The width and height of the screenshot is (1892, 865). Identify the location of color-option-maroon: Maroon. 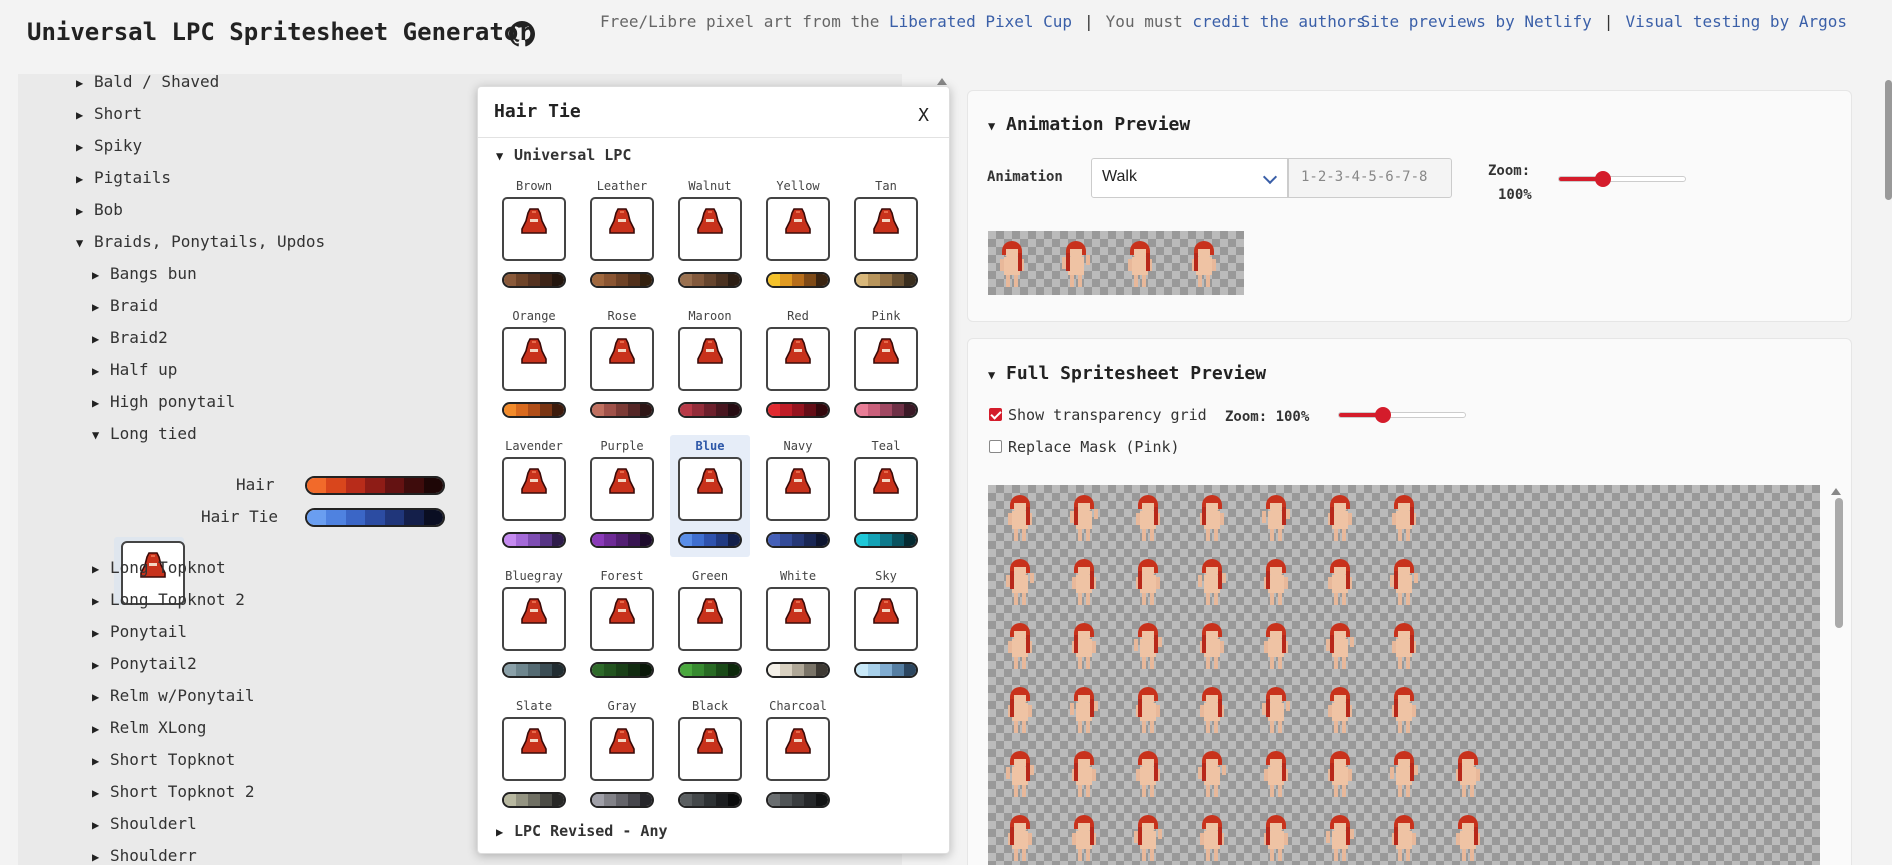
(710, 366).